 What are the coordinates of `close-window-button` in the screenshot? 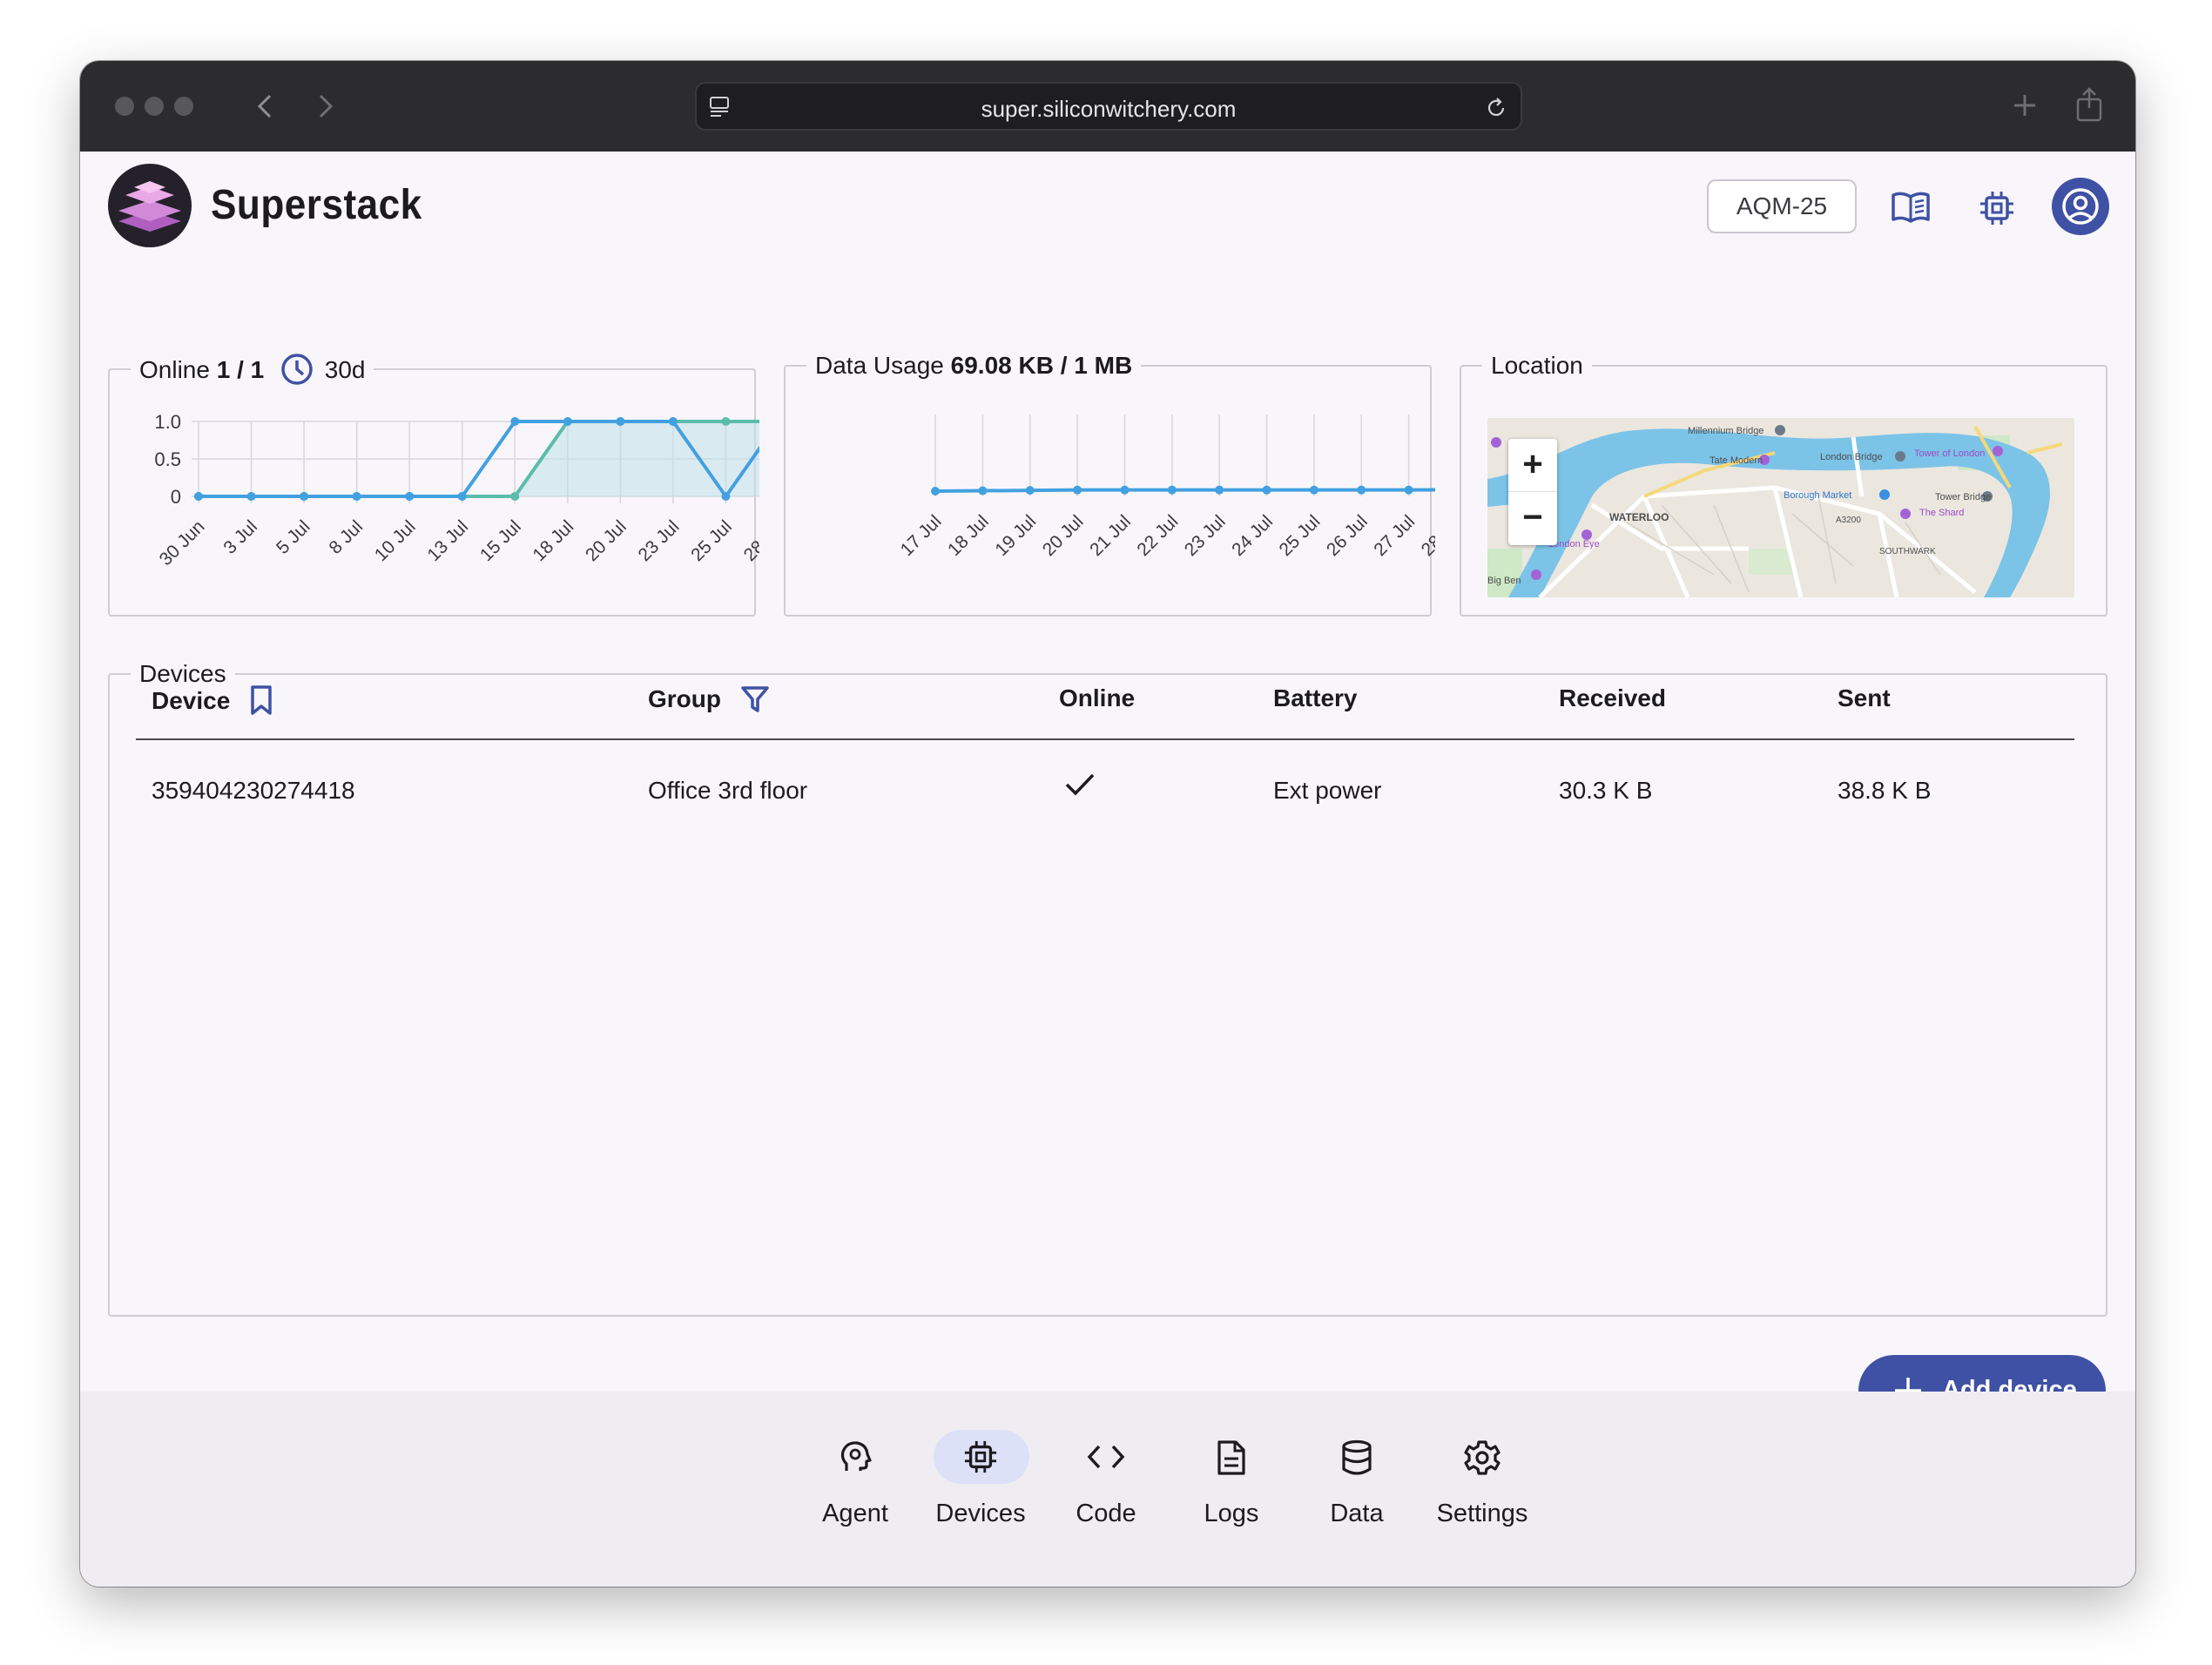 It's located at (125, 106).